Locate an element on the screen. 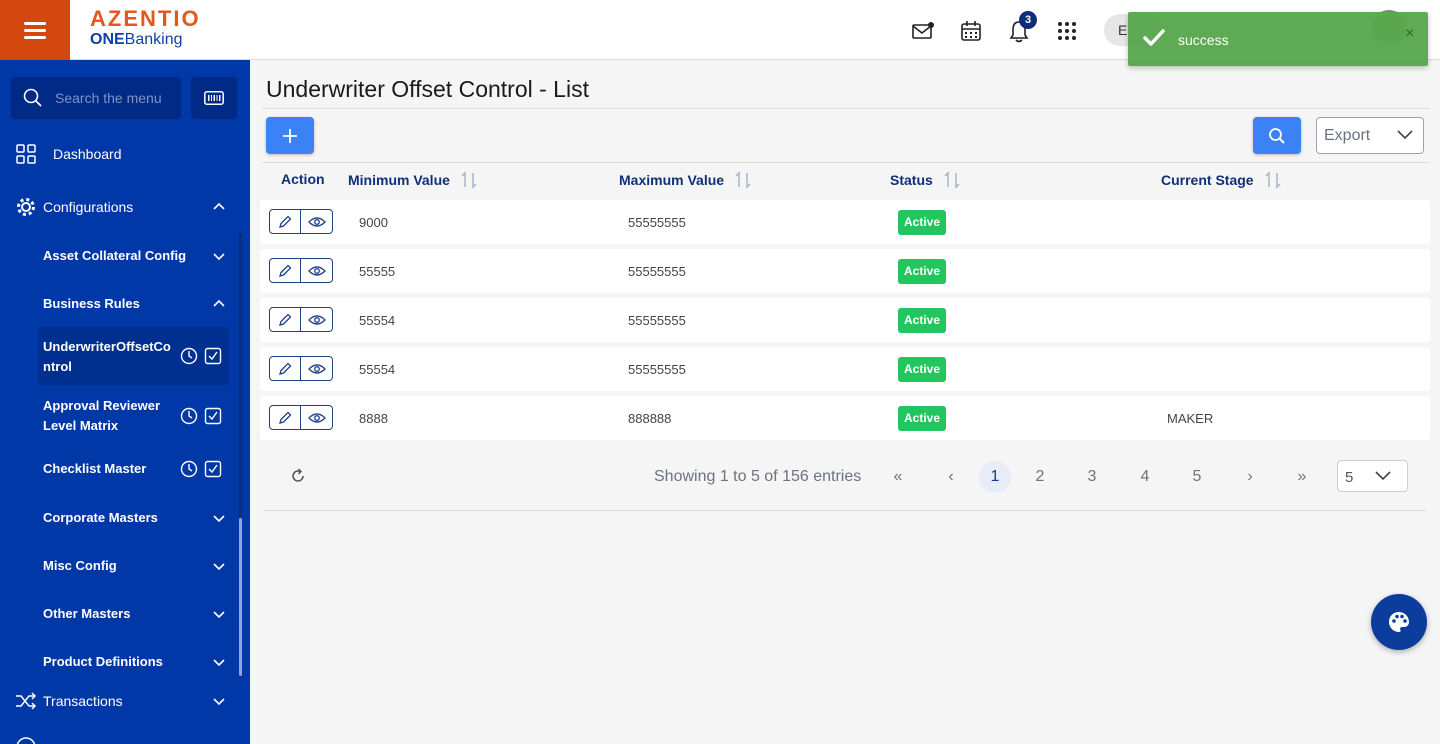 The width and height of the screenshot is (1440, 744). sidebar-item-dashboard: Dashboard is located at coordinates (120, 154).